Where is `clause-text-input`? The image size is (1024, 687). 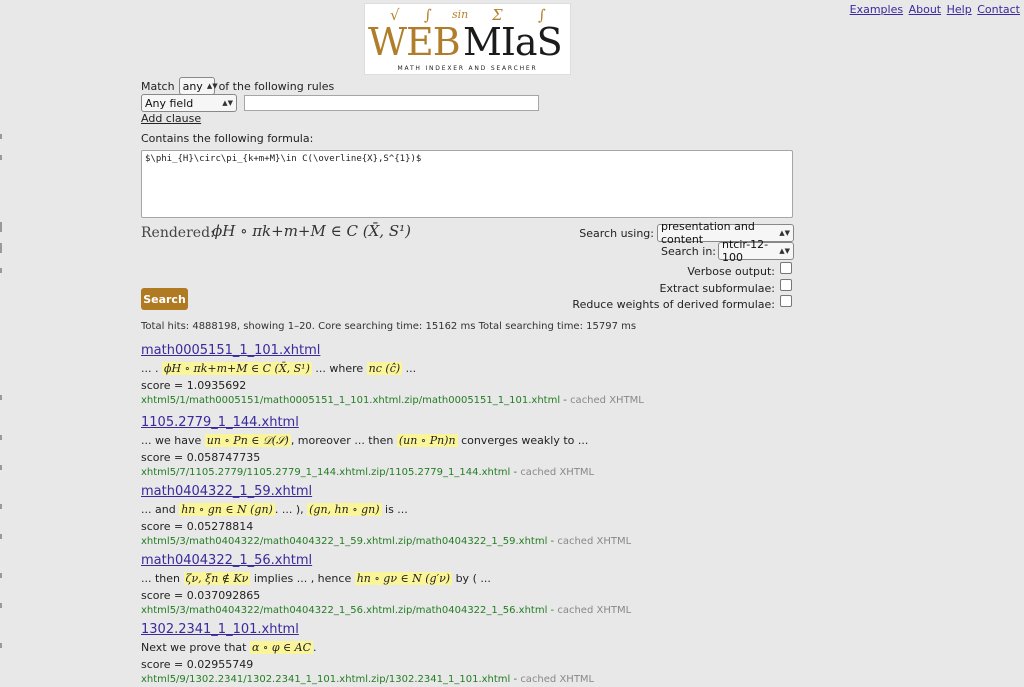
clause-text-input is located at coordinates (391, 103).